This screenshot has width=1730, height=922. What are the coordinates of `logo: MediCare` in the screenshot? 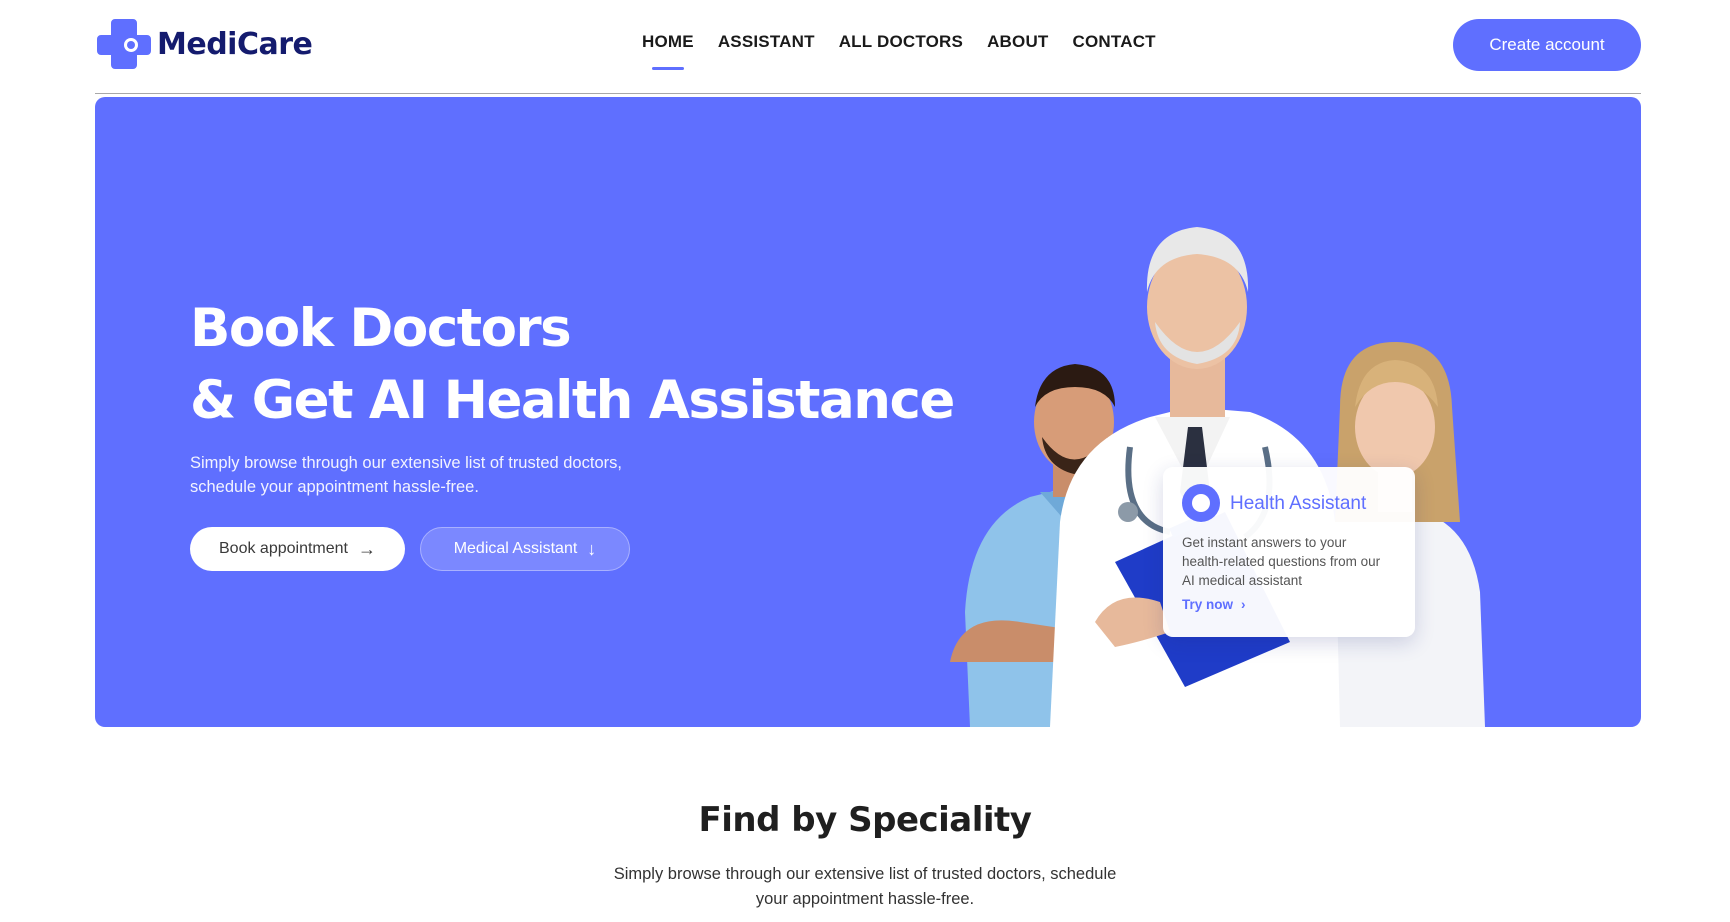 It's located at (204, 44).